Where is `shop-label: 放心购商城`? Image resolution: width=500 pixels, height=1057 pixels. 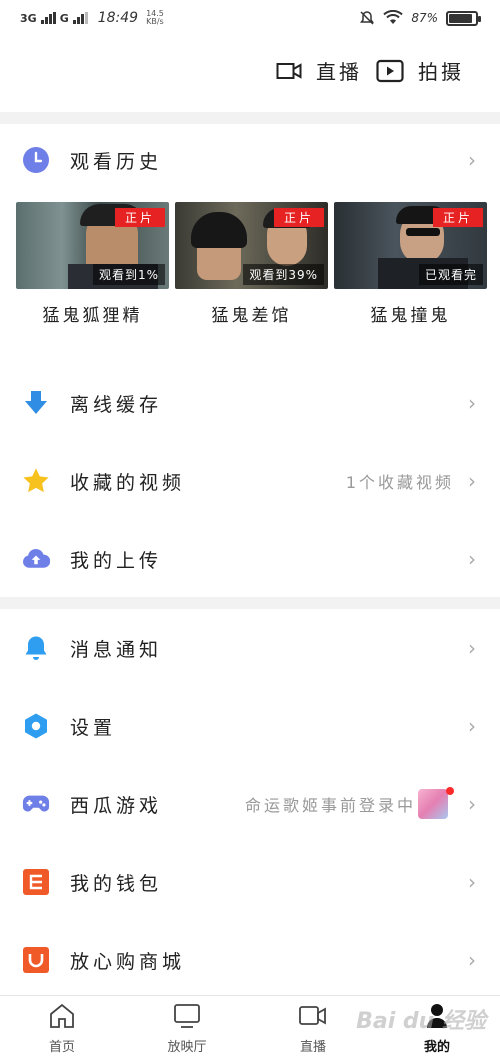 shop-label: 放心购商城 is located at coordinates (128, 961).